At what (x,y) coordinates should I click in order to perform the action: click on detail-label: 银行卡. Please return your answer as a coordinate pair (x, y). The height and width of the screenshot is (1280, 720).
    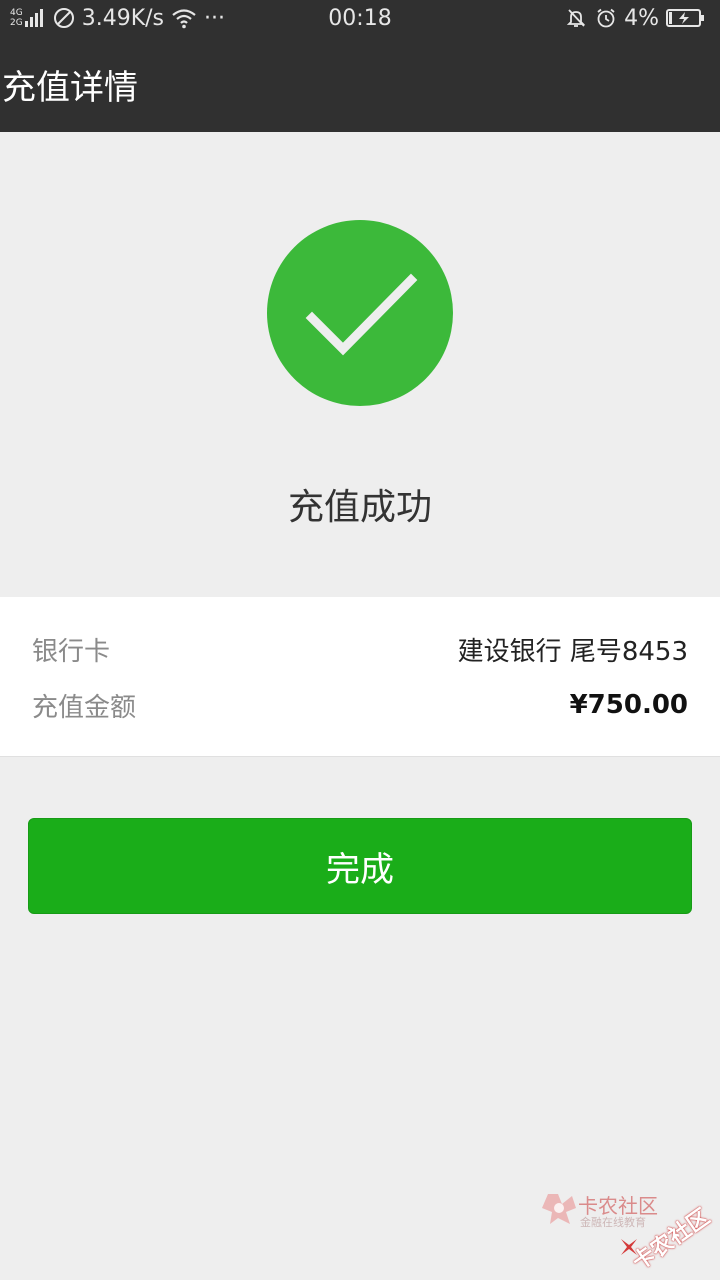
    Looking at the image, I should click on (71, 651).